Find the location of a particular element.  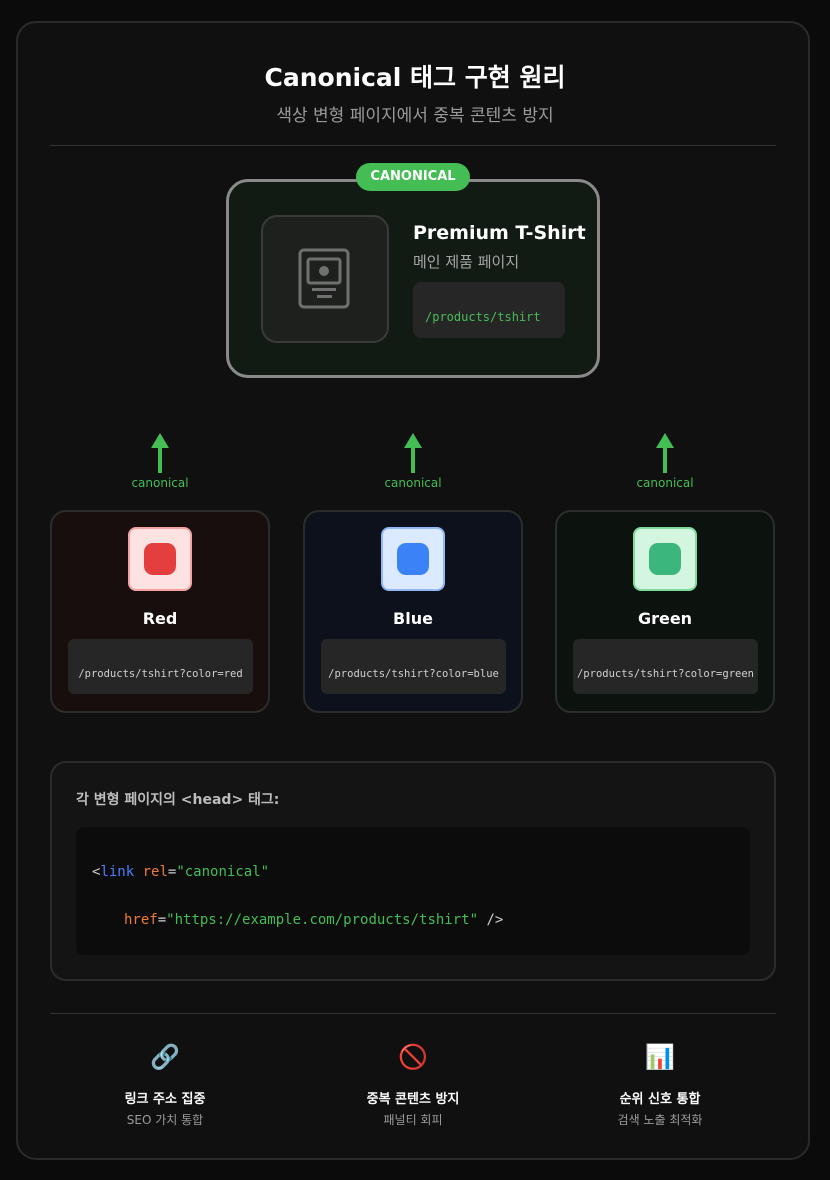

product-thumbnail is located at coordinates (325, 279).